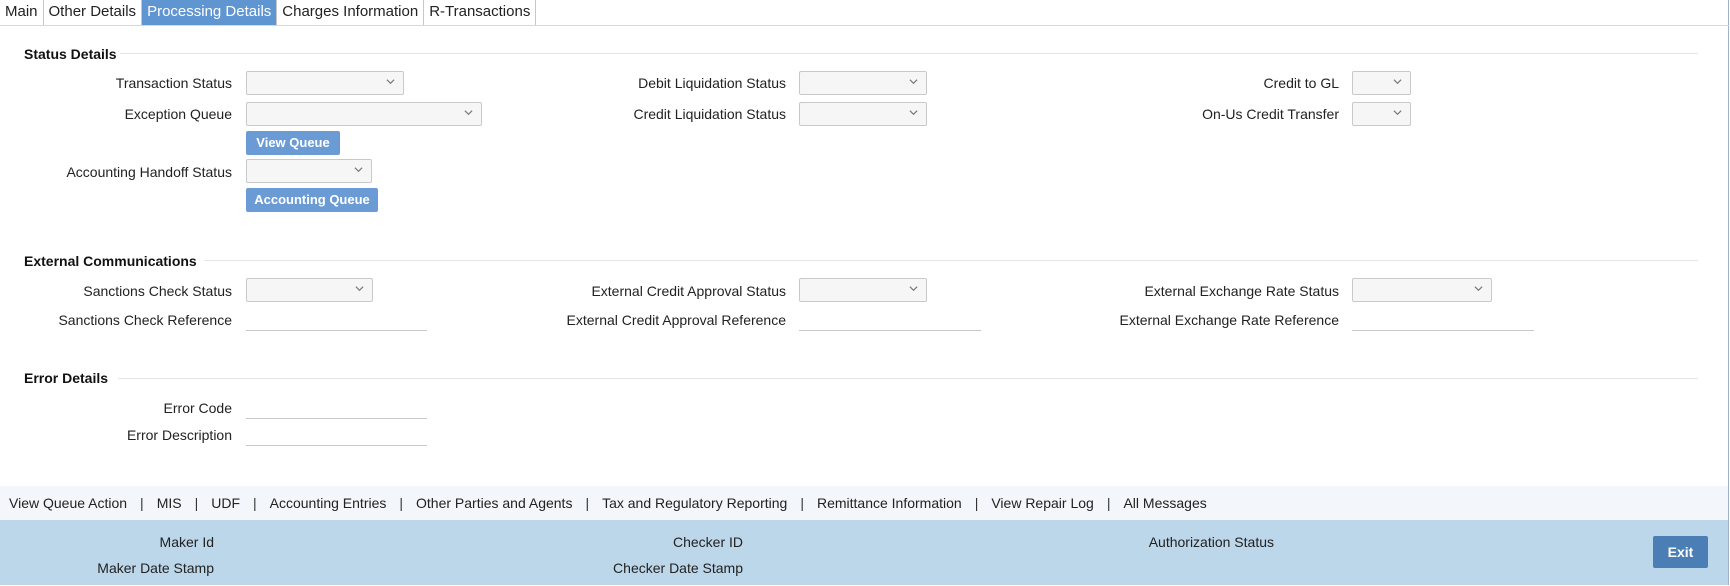  Describe the element at coordinates (1241, 291) in the screenshot. I see `external-exchange-rate-status-label: External Exchange Rate Status` at that location.